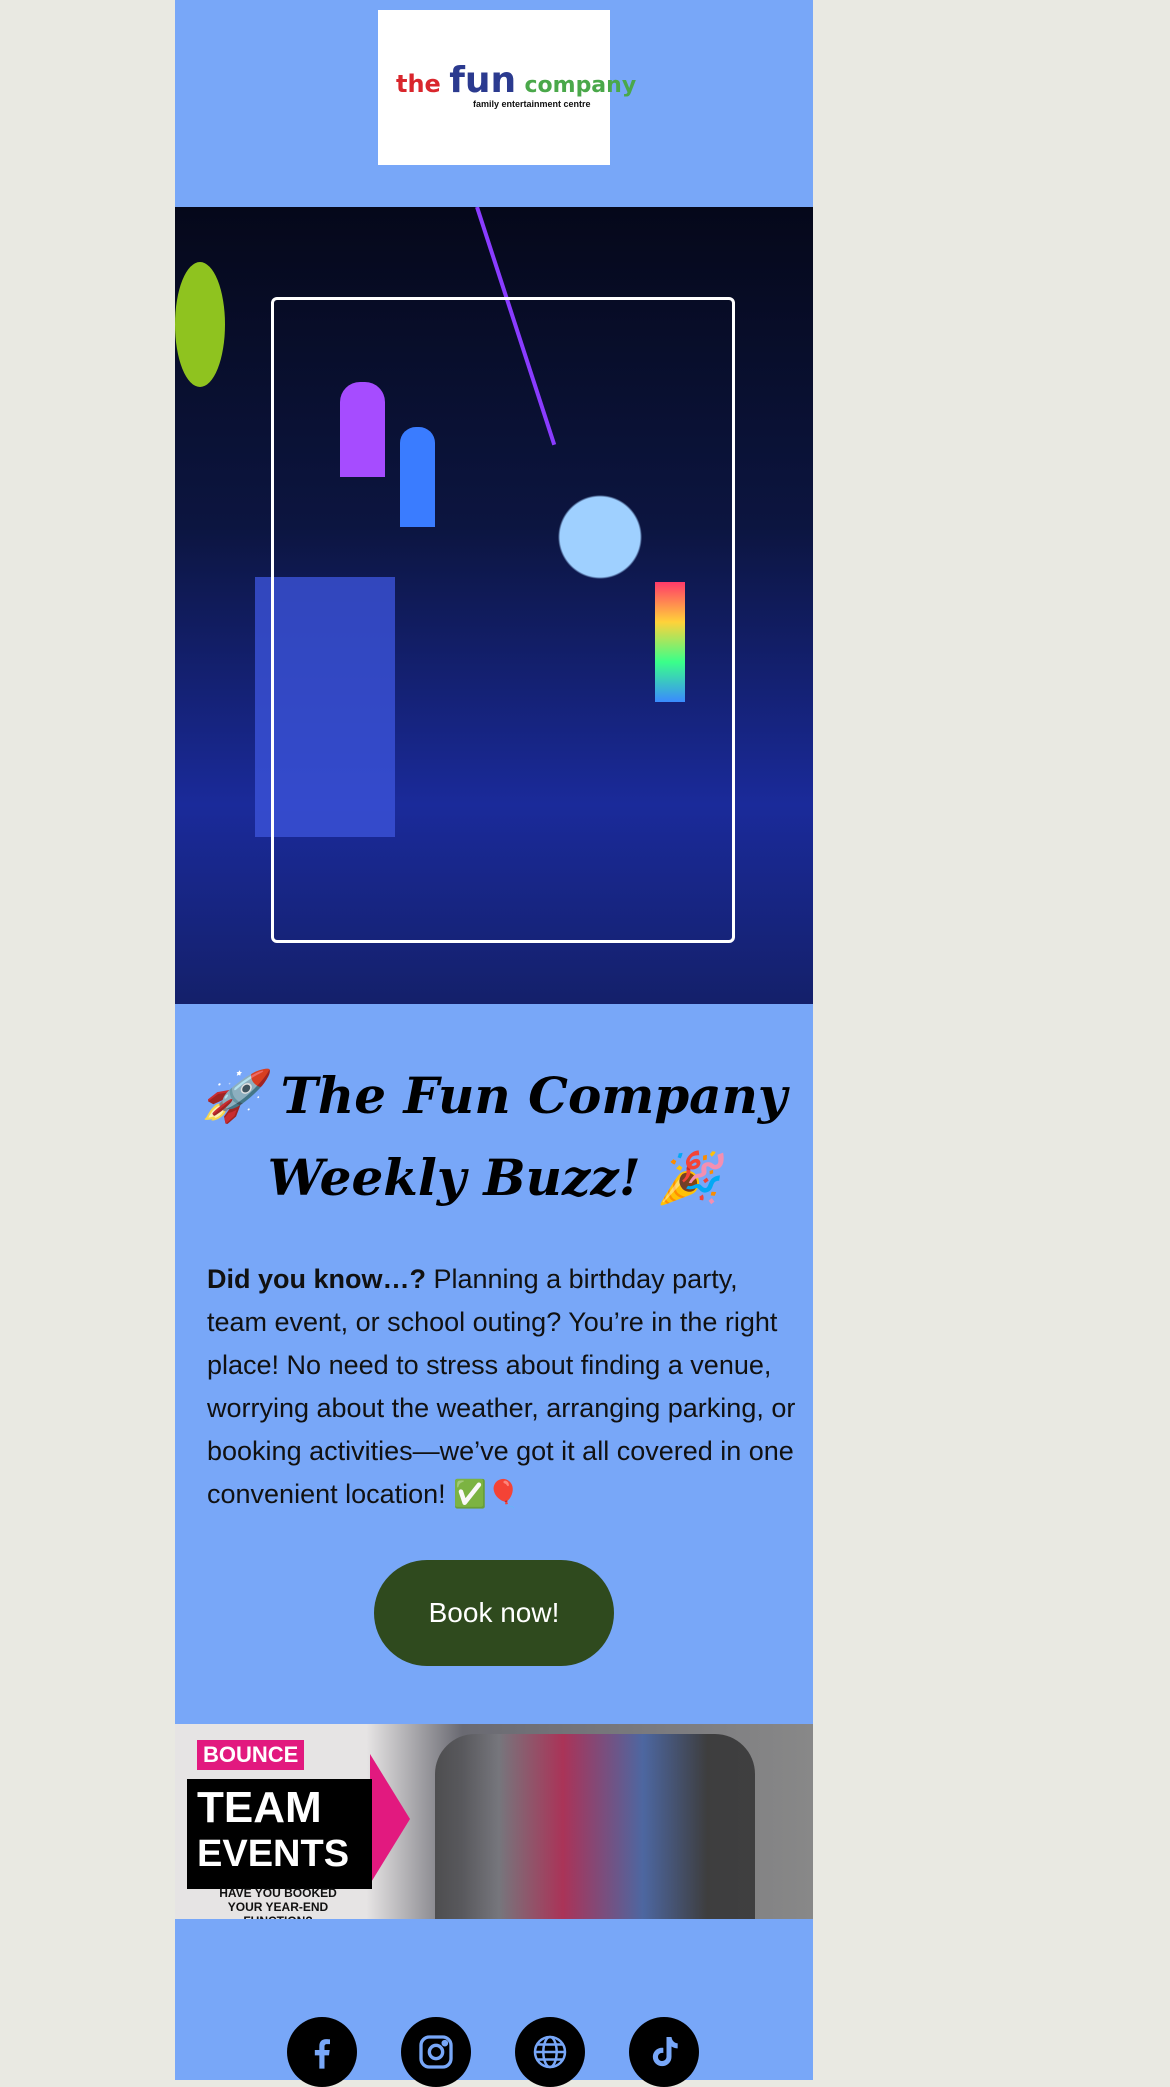  I want to click on intro-lead: Did you know…?, so click(316, 1279).